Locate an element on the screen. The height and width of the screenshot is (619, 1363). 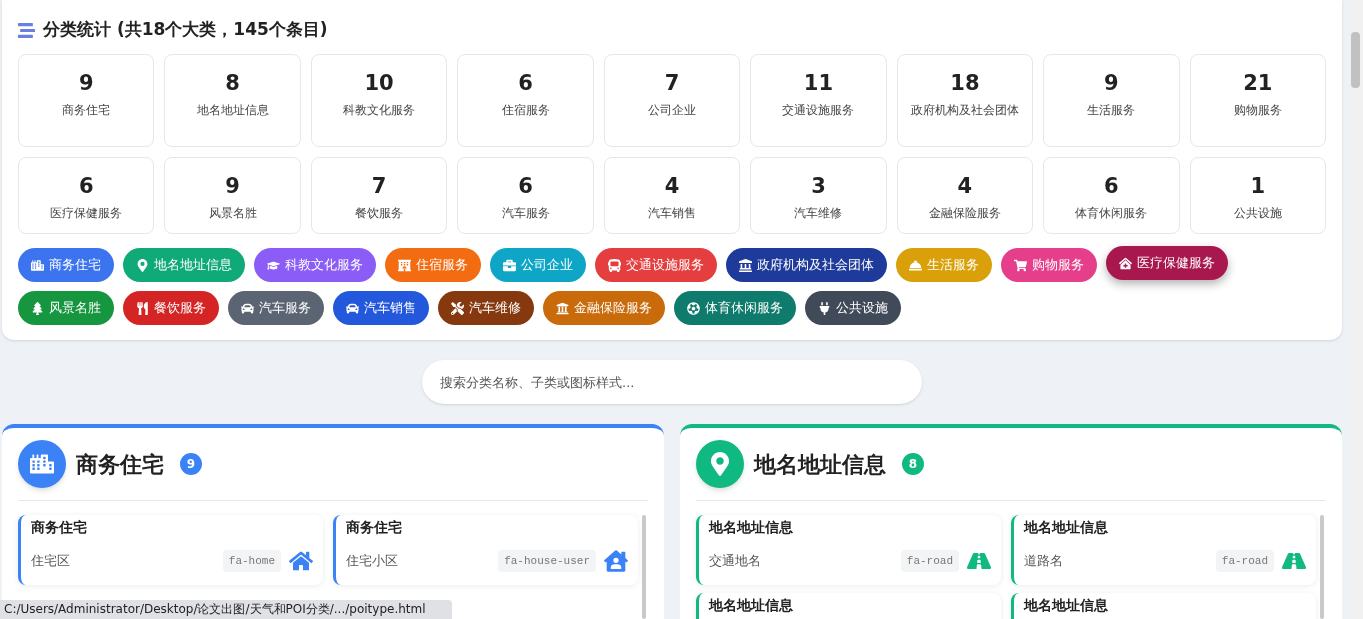
subcategory-name: 住宅小区 is located at coordinates (372, 561).